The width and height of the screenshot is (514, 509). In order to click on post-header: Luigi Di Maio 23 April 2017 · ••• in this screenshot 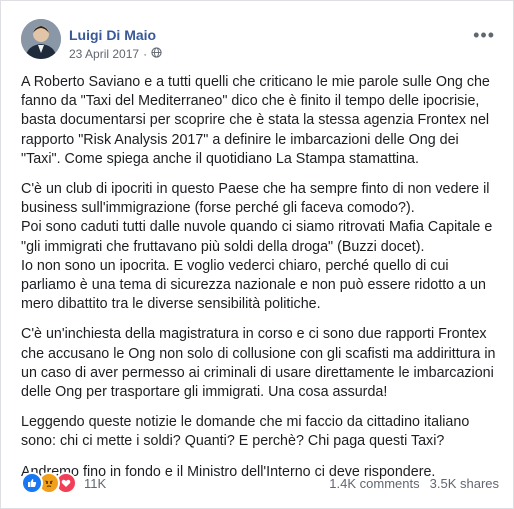, I will do `click(261, 39)`.